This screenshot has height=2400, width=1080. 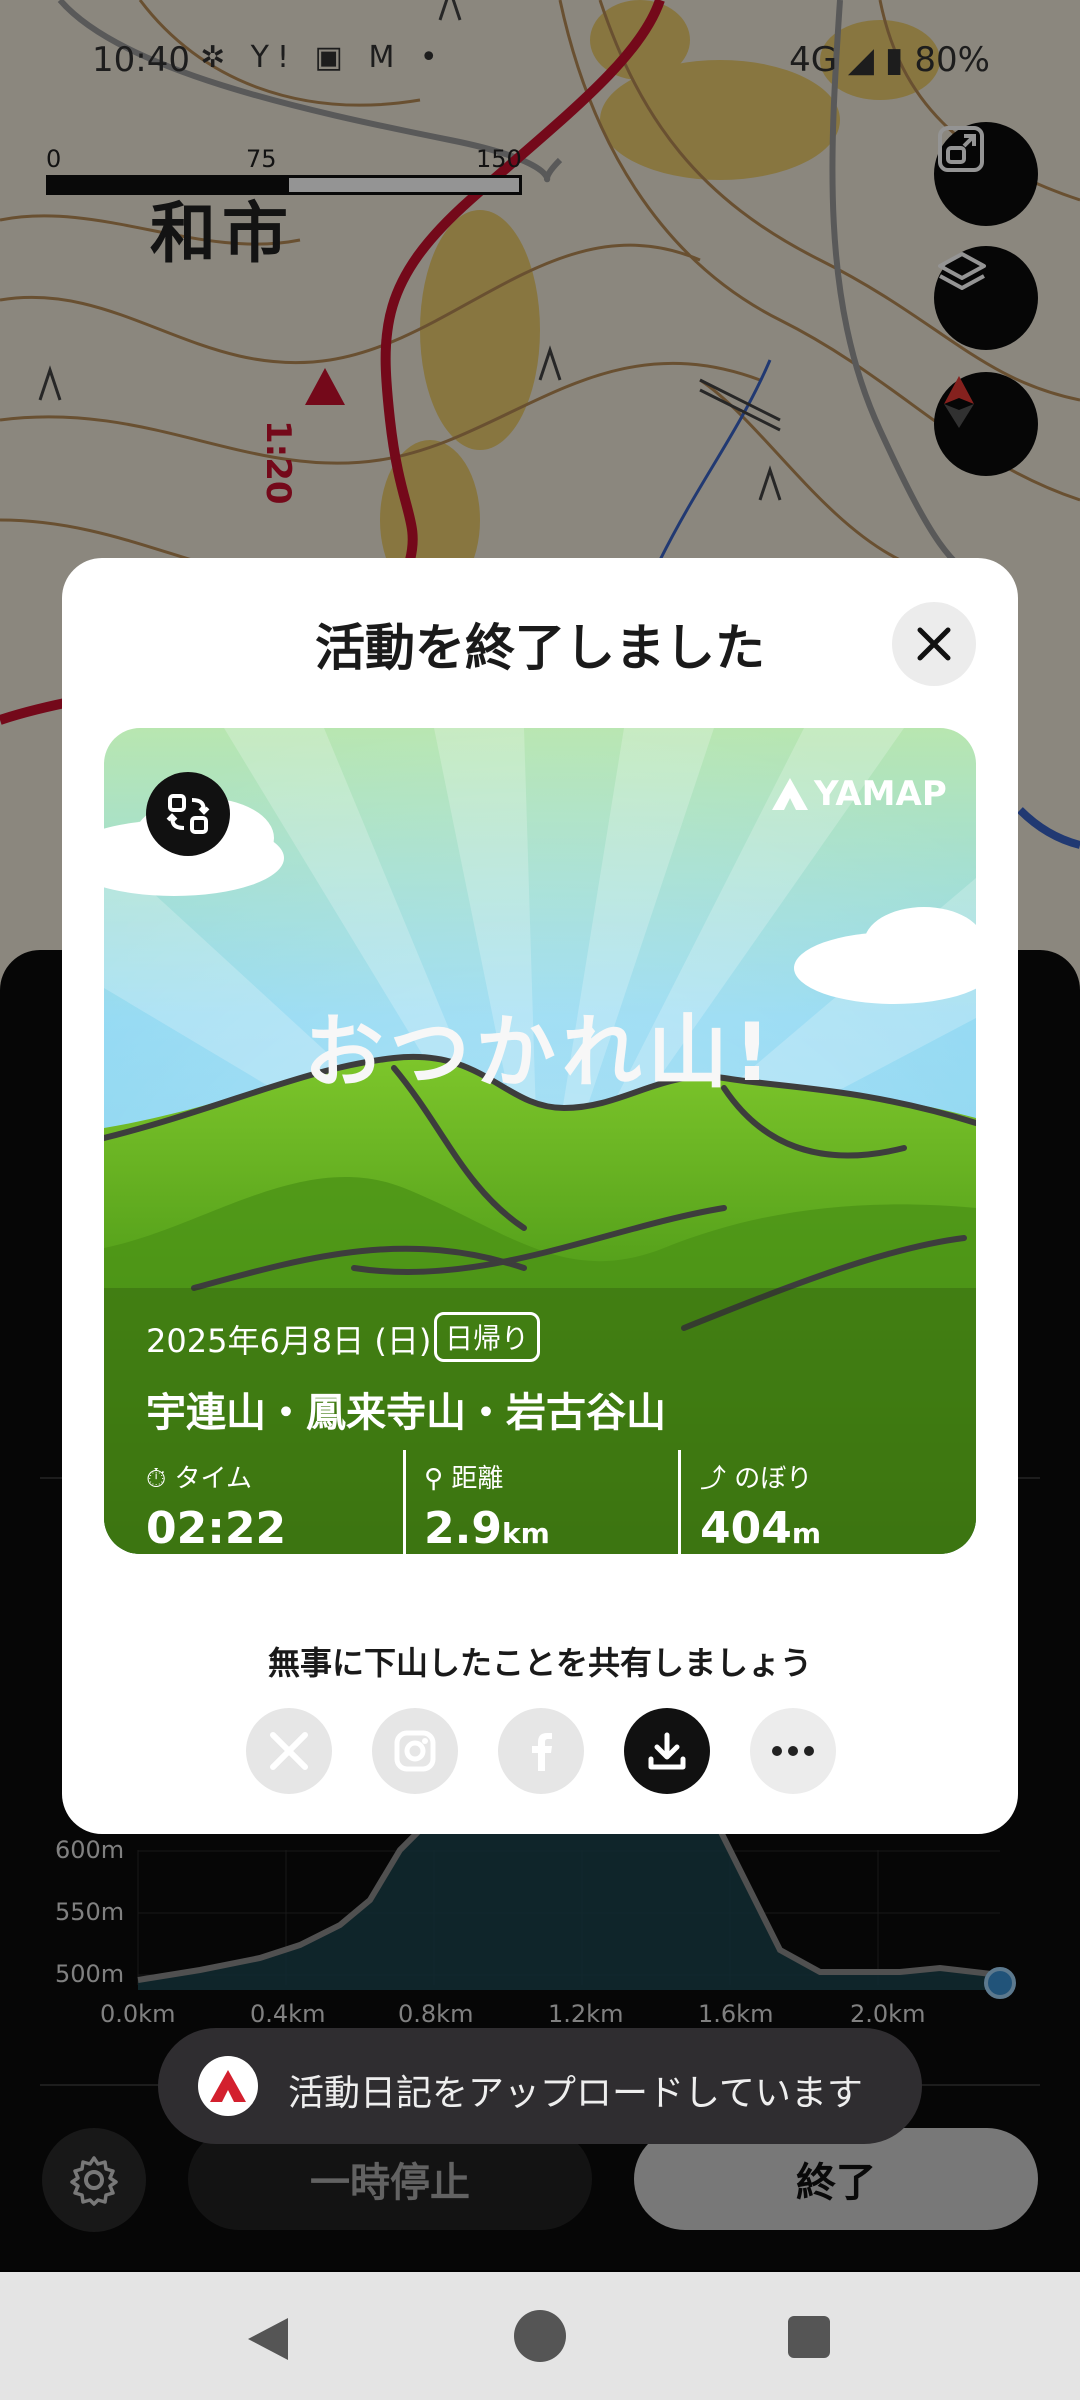 I want to click on brand-name: YAMAP, so click(x=880, y=794).